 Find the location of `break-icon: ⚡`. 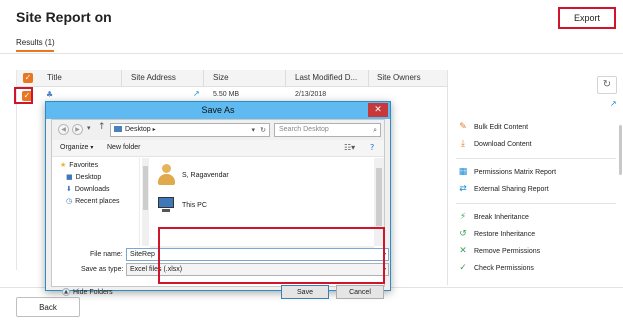

break-icon: ⚡ is located at coordinates (463, 217).